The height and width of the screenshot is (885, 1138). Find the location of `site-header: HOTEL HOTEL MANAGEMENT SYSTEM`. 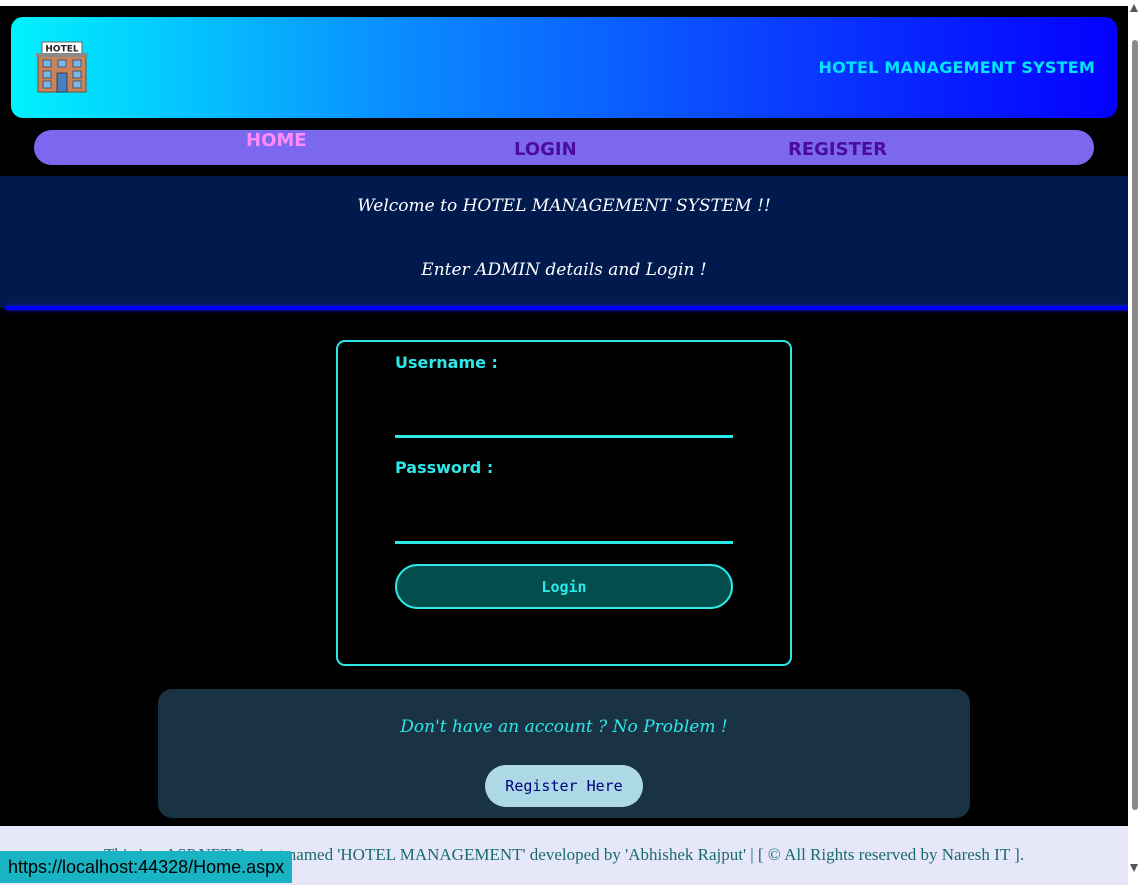

site-header: HOTEL HOTEL MANAGEMENT SYSTEM is located at coordinates (564, 67).